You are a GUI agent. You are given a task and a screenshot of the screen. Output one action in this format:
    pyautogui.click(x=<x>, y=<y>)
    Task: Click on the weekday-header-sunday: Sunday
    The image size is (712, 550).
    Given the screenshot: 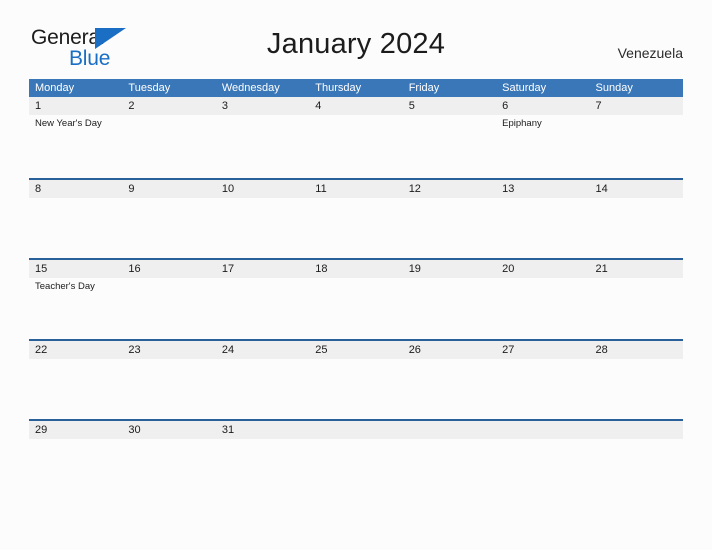 What is the action you would take?
    pyautogui.click(x=614, y=88)
    